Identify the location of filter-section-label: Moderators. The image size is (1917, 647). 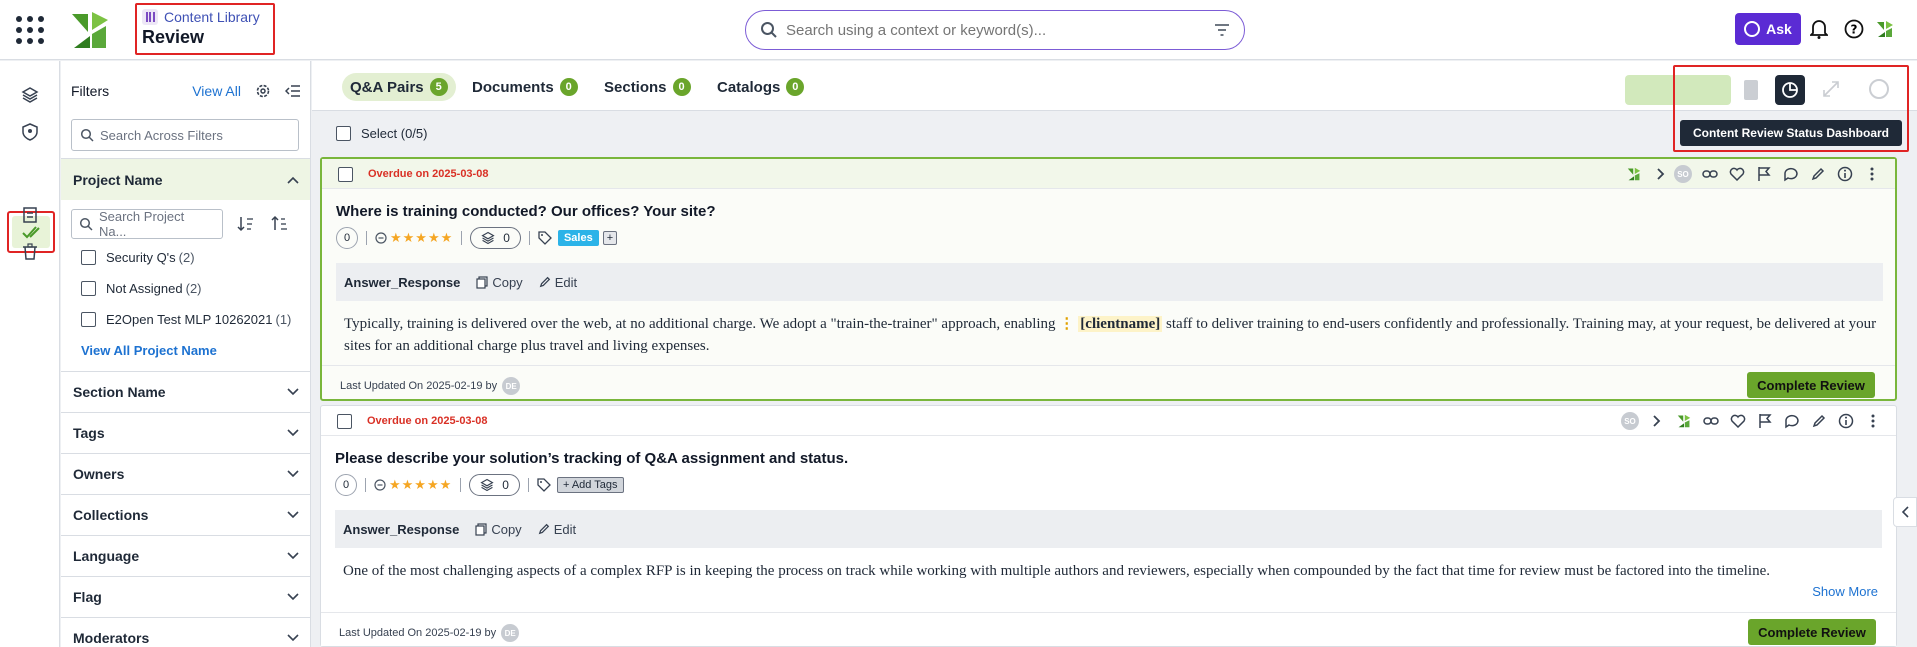
(111, 638).